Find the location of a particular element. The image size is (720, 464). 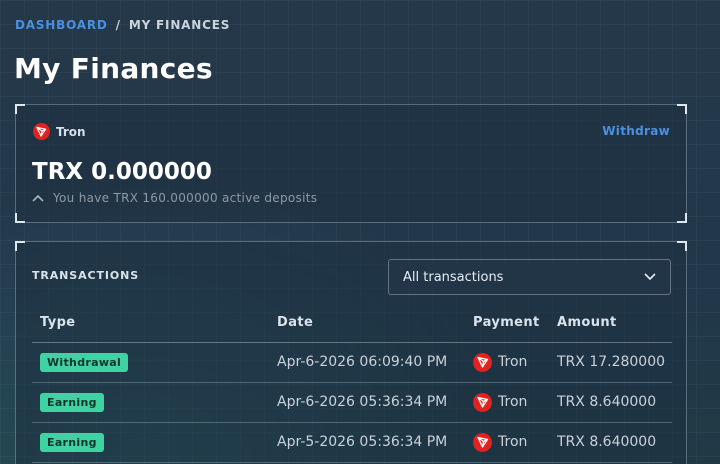

row-amount: TRX 17.280000 is located at coordinates (610, 362).